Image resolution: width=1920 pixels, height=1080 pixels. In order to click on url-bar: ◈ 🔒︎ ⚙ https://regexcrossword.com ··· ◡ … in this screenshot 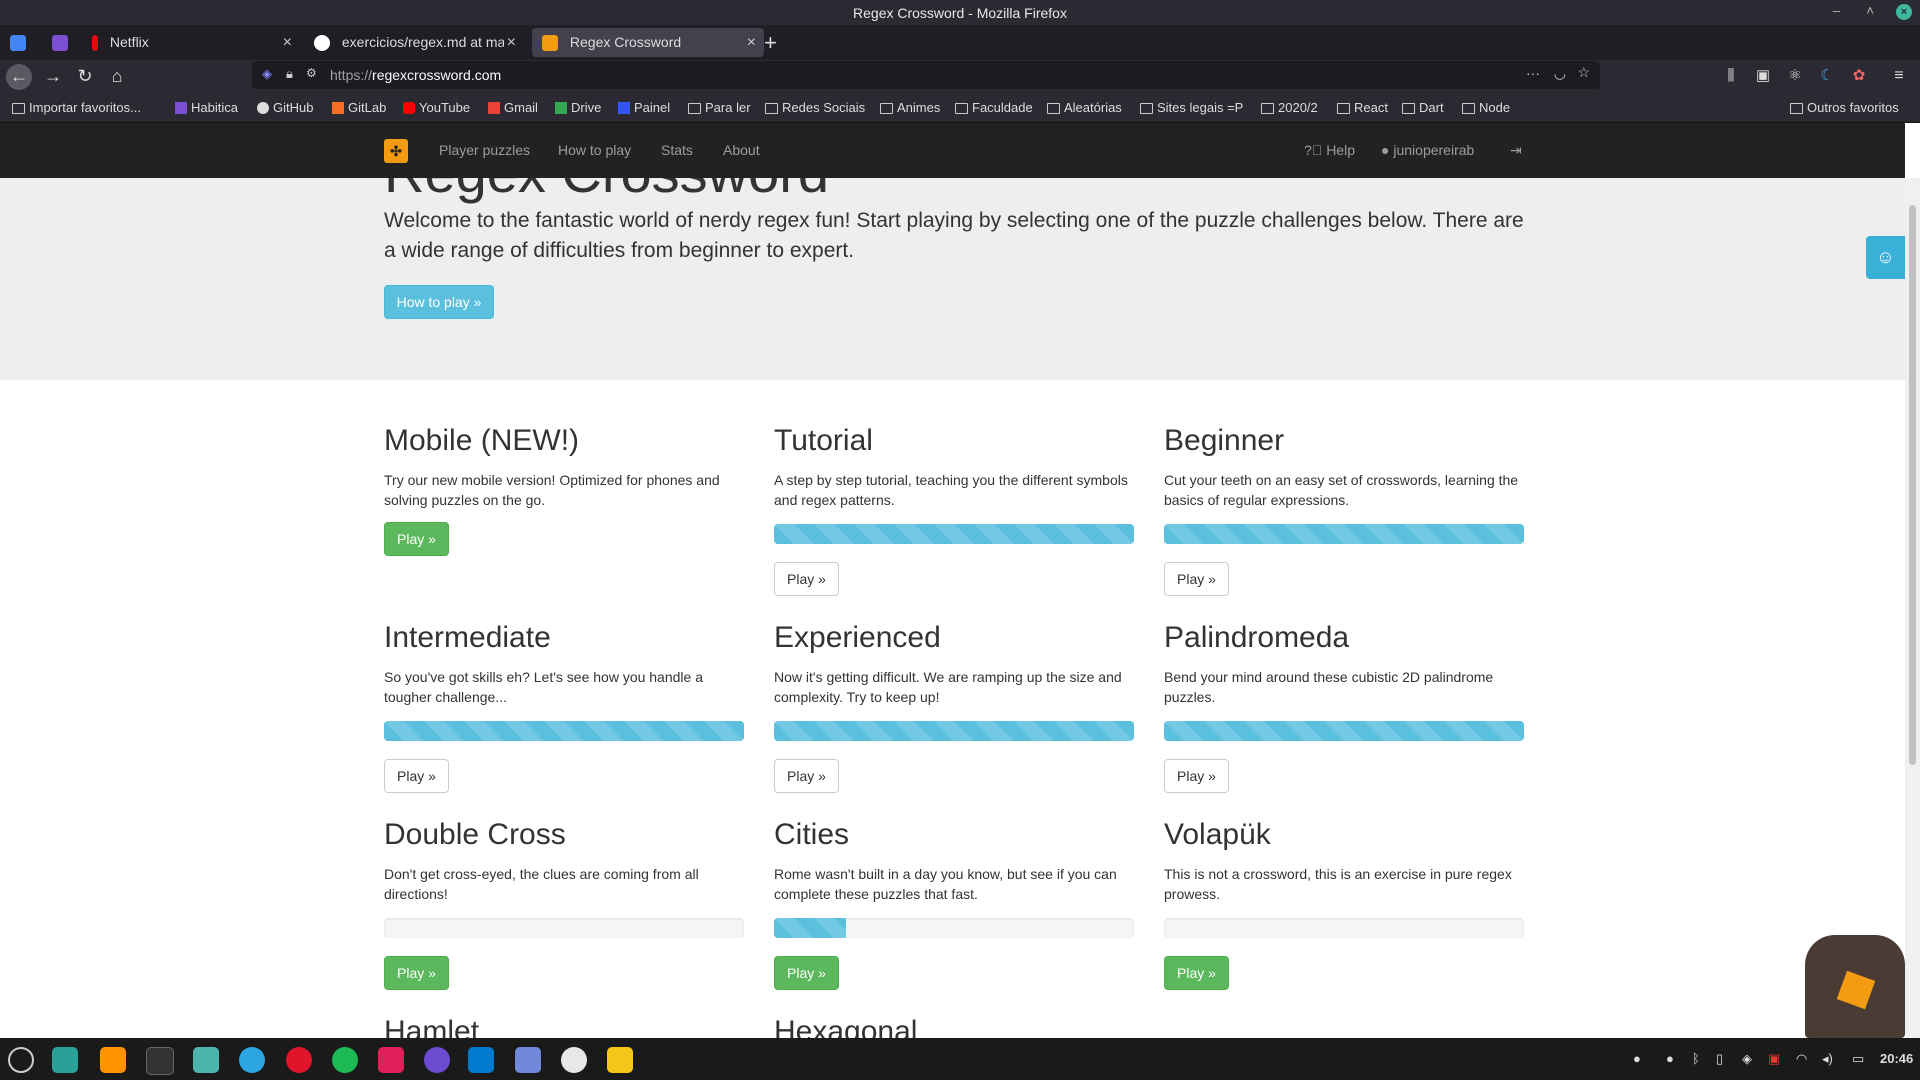, I will do `click(926, 75)`.